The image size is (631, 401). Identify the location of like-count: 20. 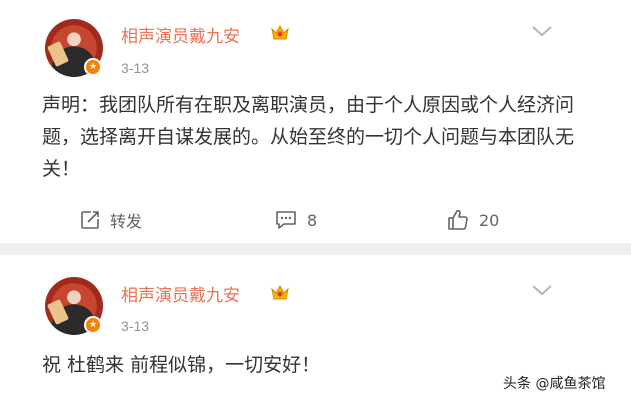
(489, 220).